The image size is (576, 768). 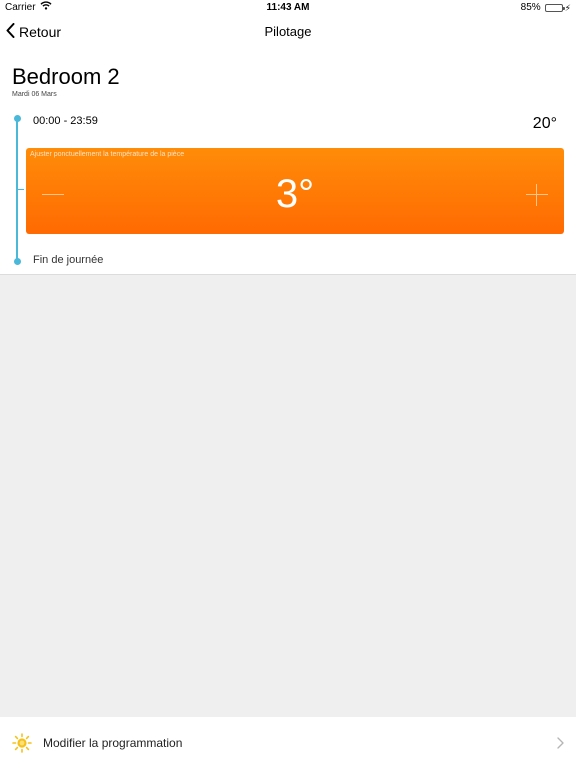 What do you see at coordinates (34, 94) in the screenshot?
I see `room-date: Mardi 06 Mars` at bounding box center [34, 94].